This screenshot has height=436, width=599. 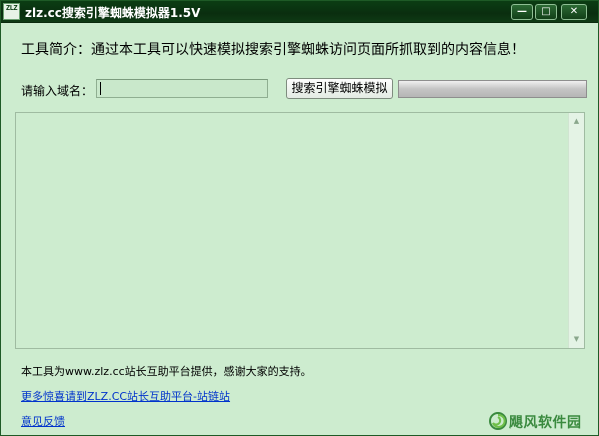 I want to click on watermark: 飓风软件园, so click(x=543, y=421).